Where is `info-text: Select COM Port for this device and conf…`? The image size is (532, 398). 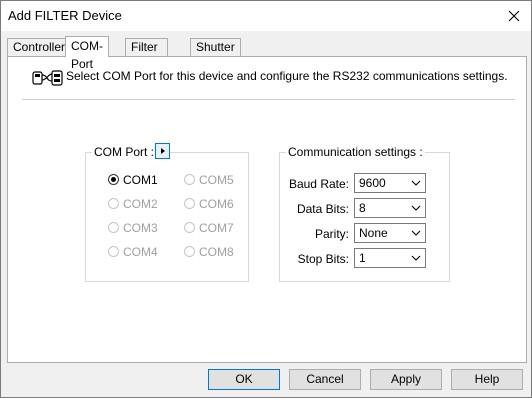 info-text: Select COM Port for this device and conf… is located at coordinates (287, 76).